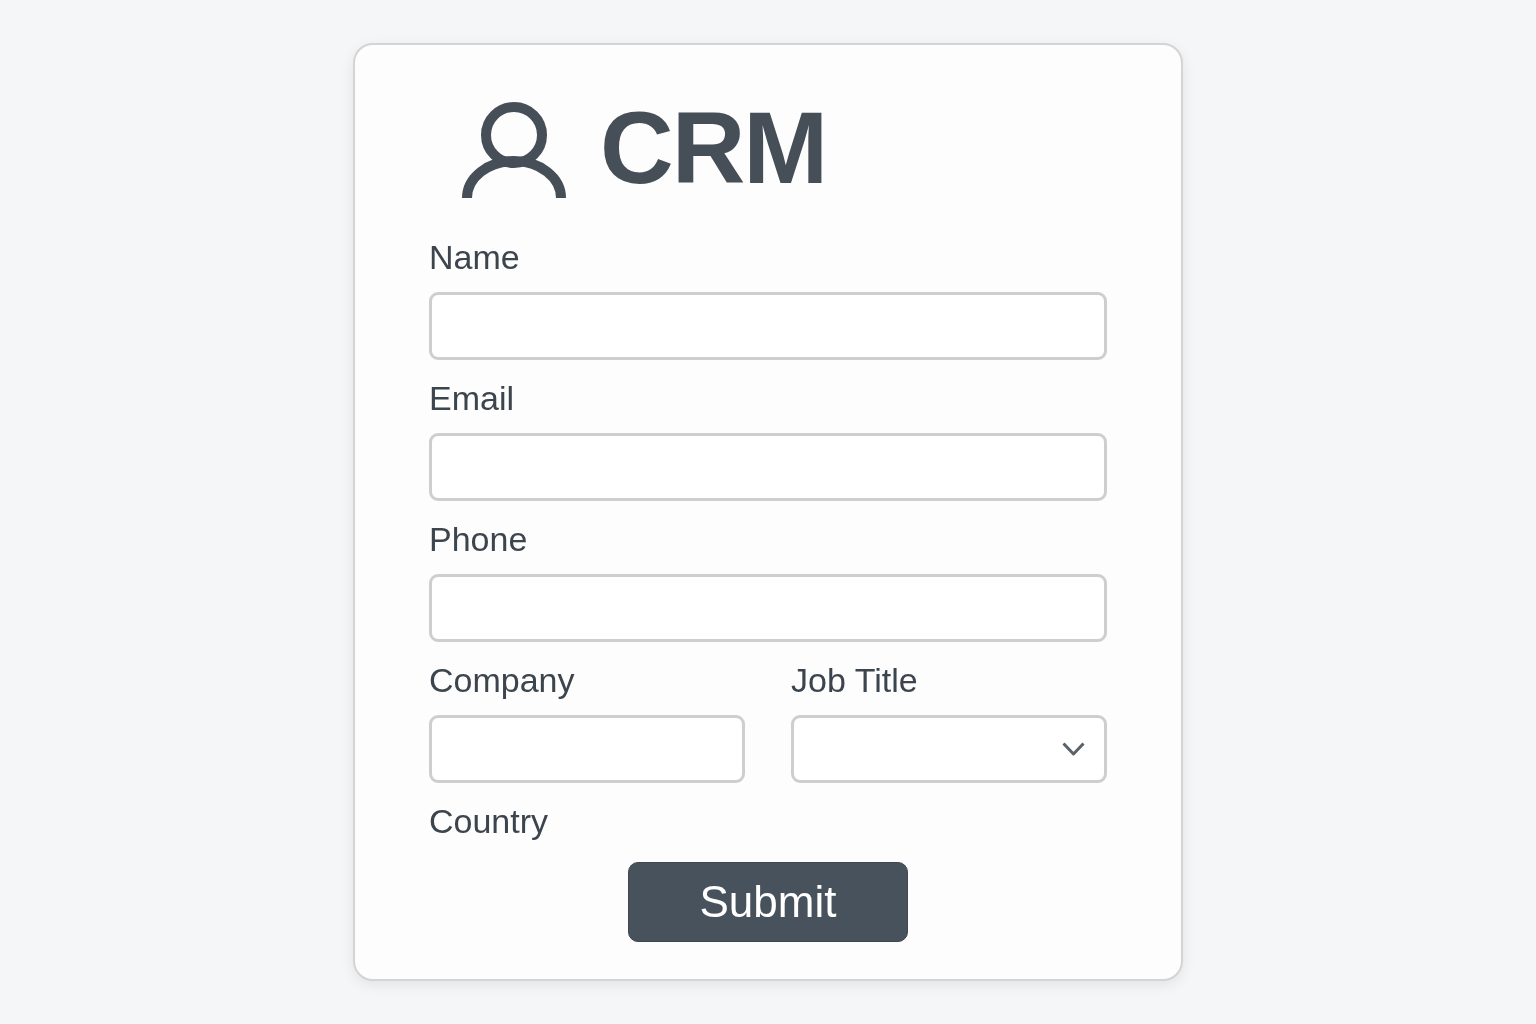 The image size is (1536, 1024). Describe the element at coordinates (855, 680) in the screenshot. I see `field-label: Job Title` at that location.